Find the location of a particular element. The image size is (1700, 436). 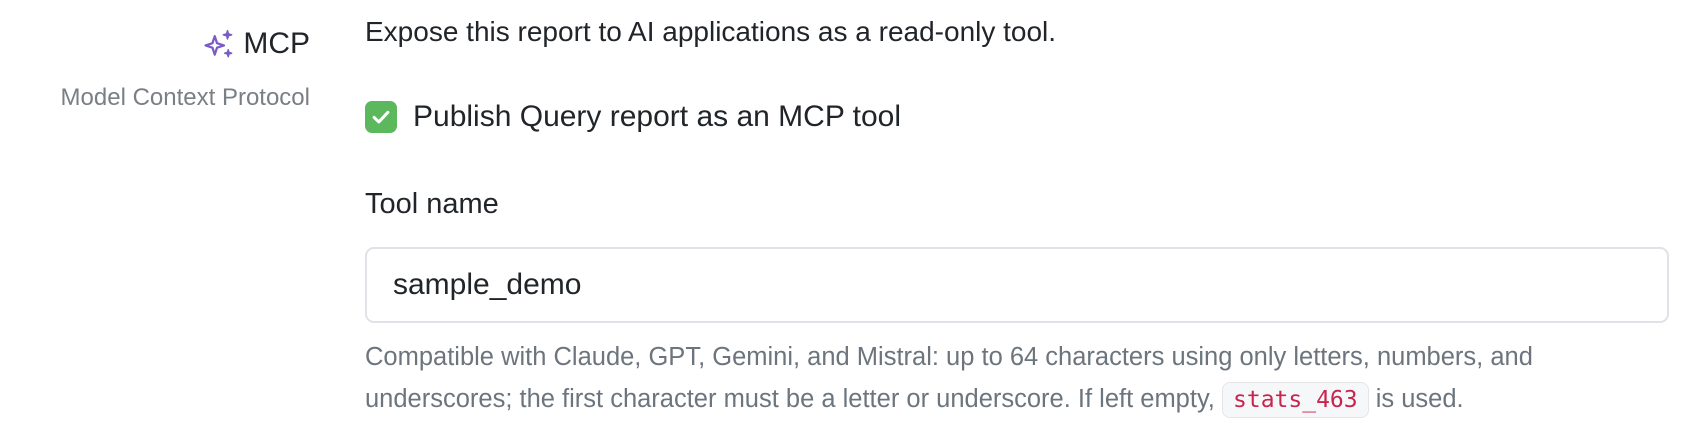

tool-name-input is located at coordinates (1017, 285).